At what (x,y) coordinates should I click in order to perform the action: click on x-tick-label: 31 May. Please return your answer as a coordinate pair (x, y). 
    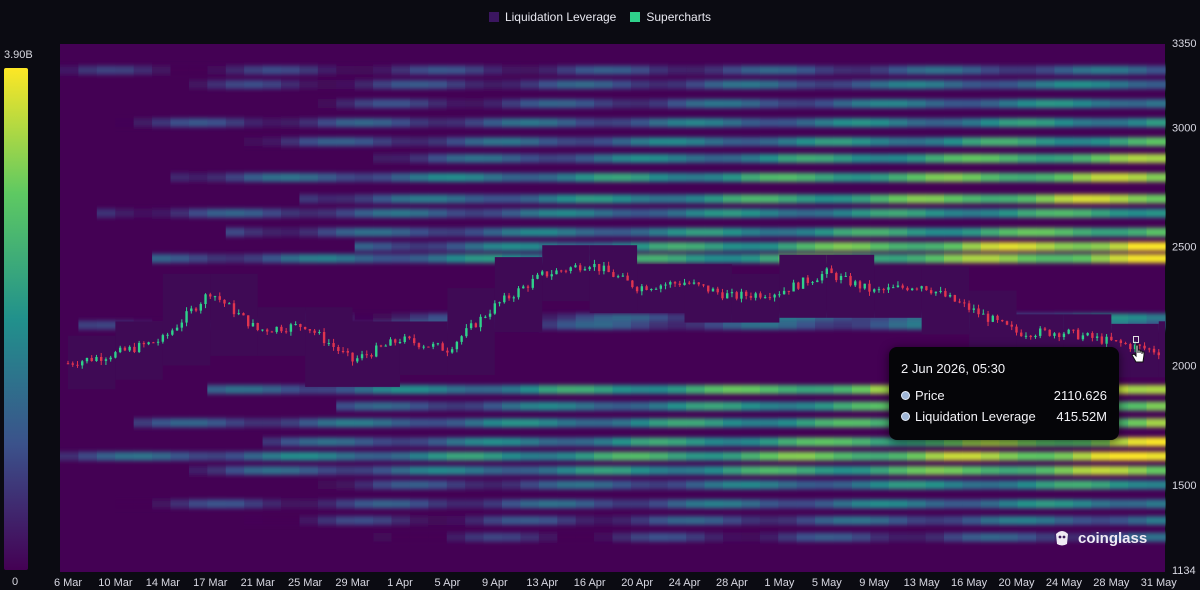
    Looking at the image, I should click on (1159, 583).